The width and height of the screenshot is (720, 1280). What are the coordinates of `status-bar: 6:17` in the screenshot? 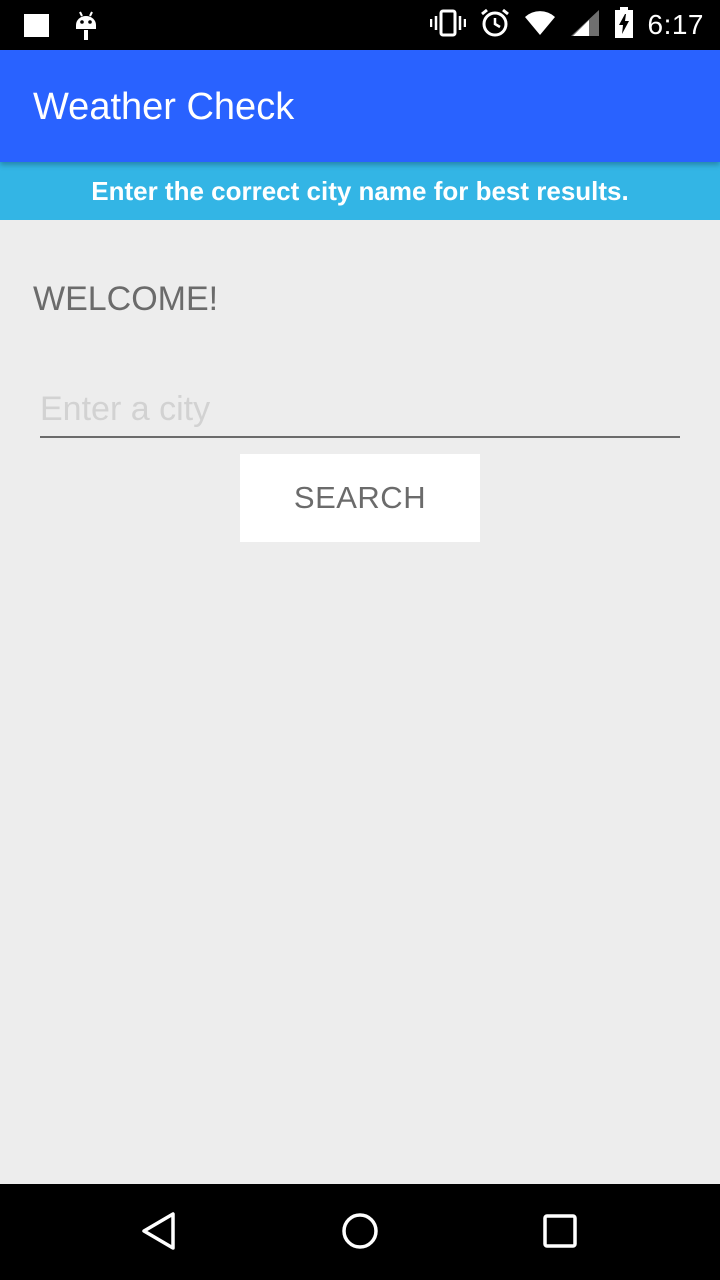 It's located at (360, 25).